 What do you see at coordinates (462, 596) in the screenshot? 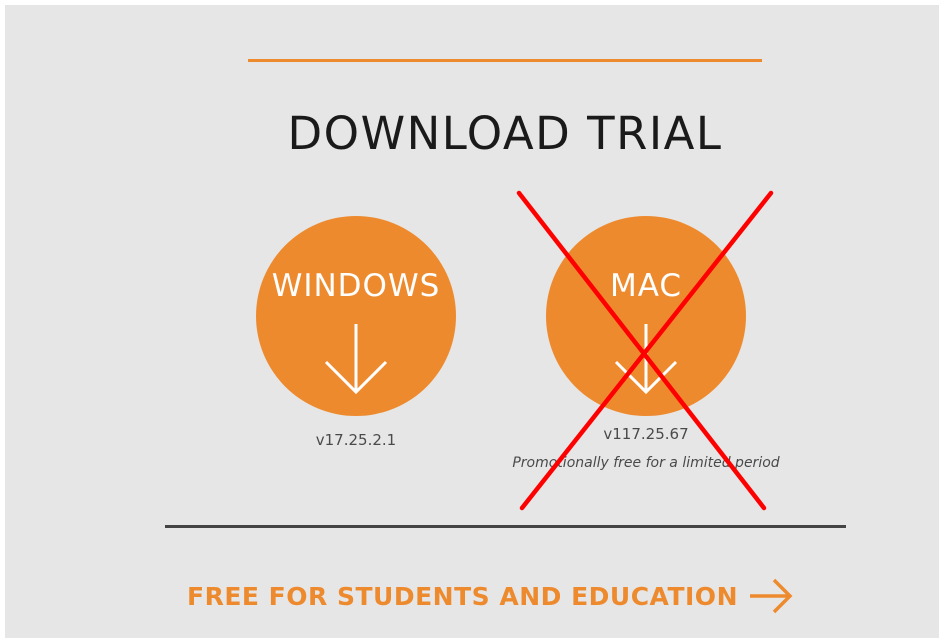
I see `education-link-label: FREE FOR STUDENTS AND EDUCATION` at bounding box center [462, 596].